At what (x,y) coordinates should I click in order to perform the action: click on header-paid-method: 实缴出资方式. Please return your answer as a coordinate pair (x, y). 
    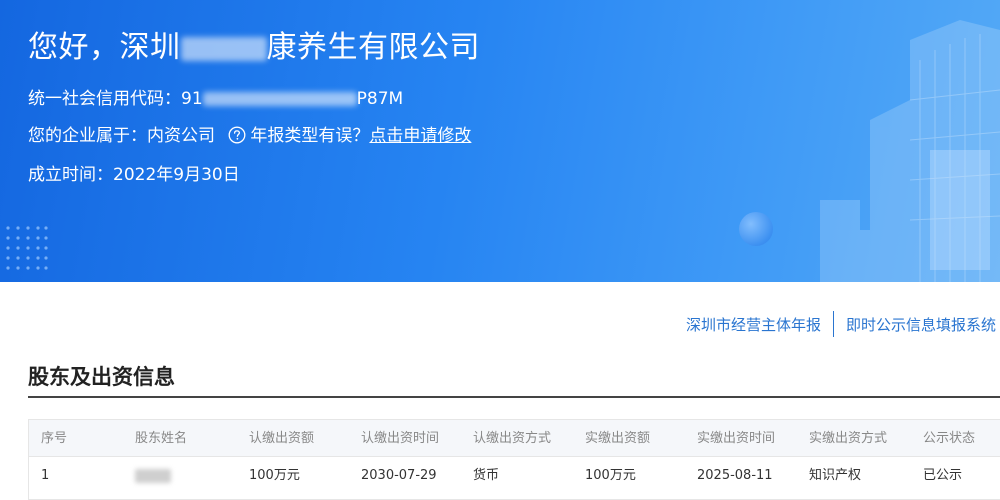
    Looking at the image, I should click on (848, 438).